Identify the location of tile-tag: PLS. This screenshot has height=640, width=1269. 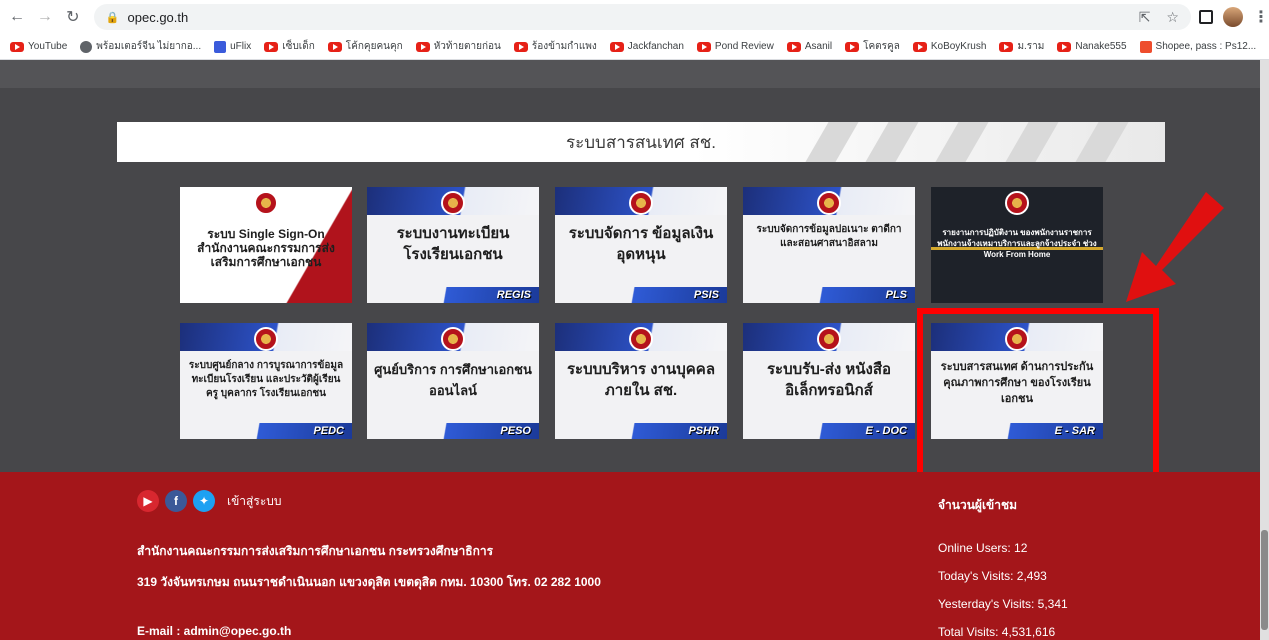
(896, 295).